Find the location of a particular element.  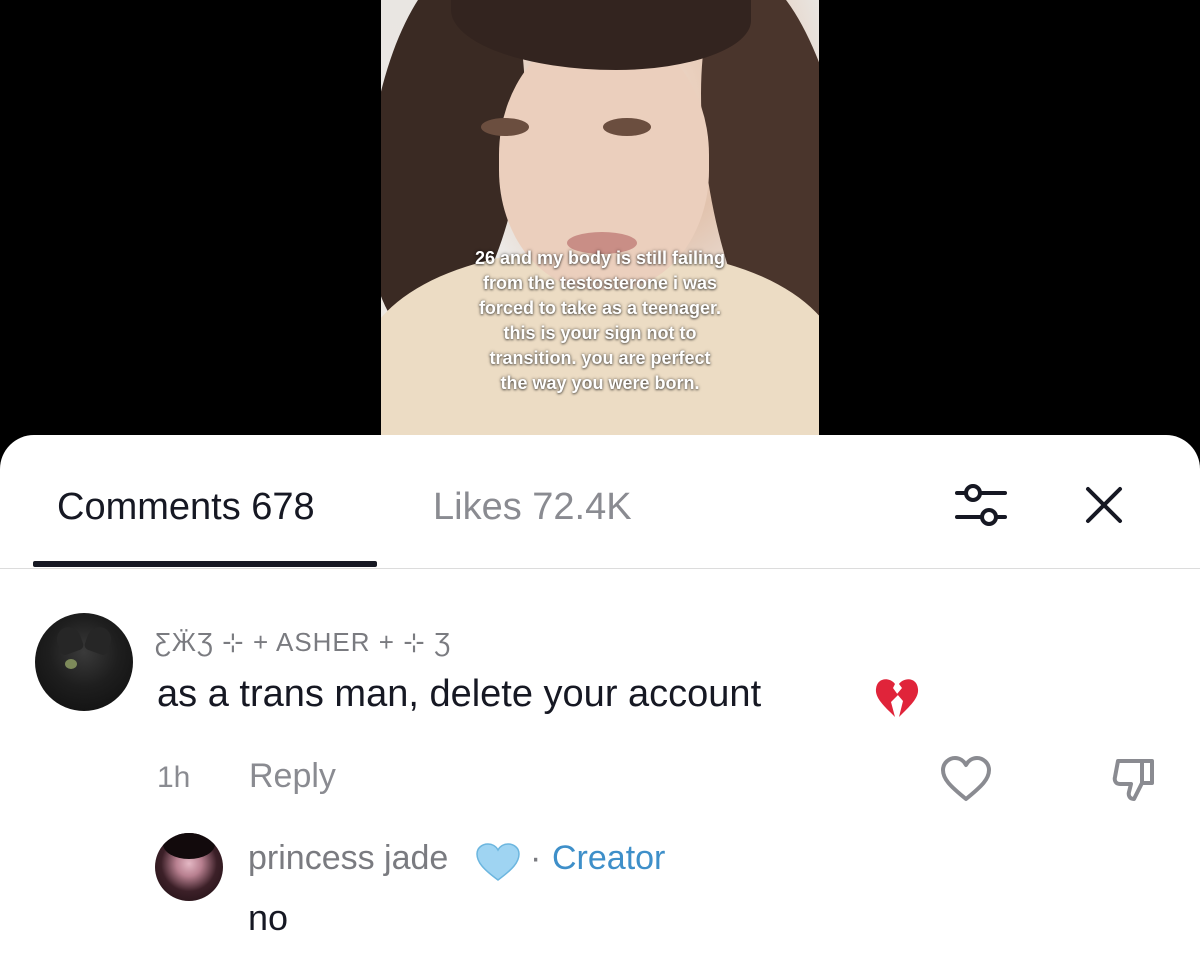

reply-username: princess jade is located at coordinates (348, 858).